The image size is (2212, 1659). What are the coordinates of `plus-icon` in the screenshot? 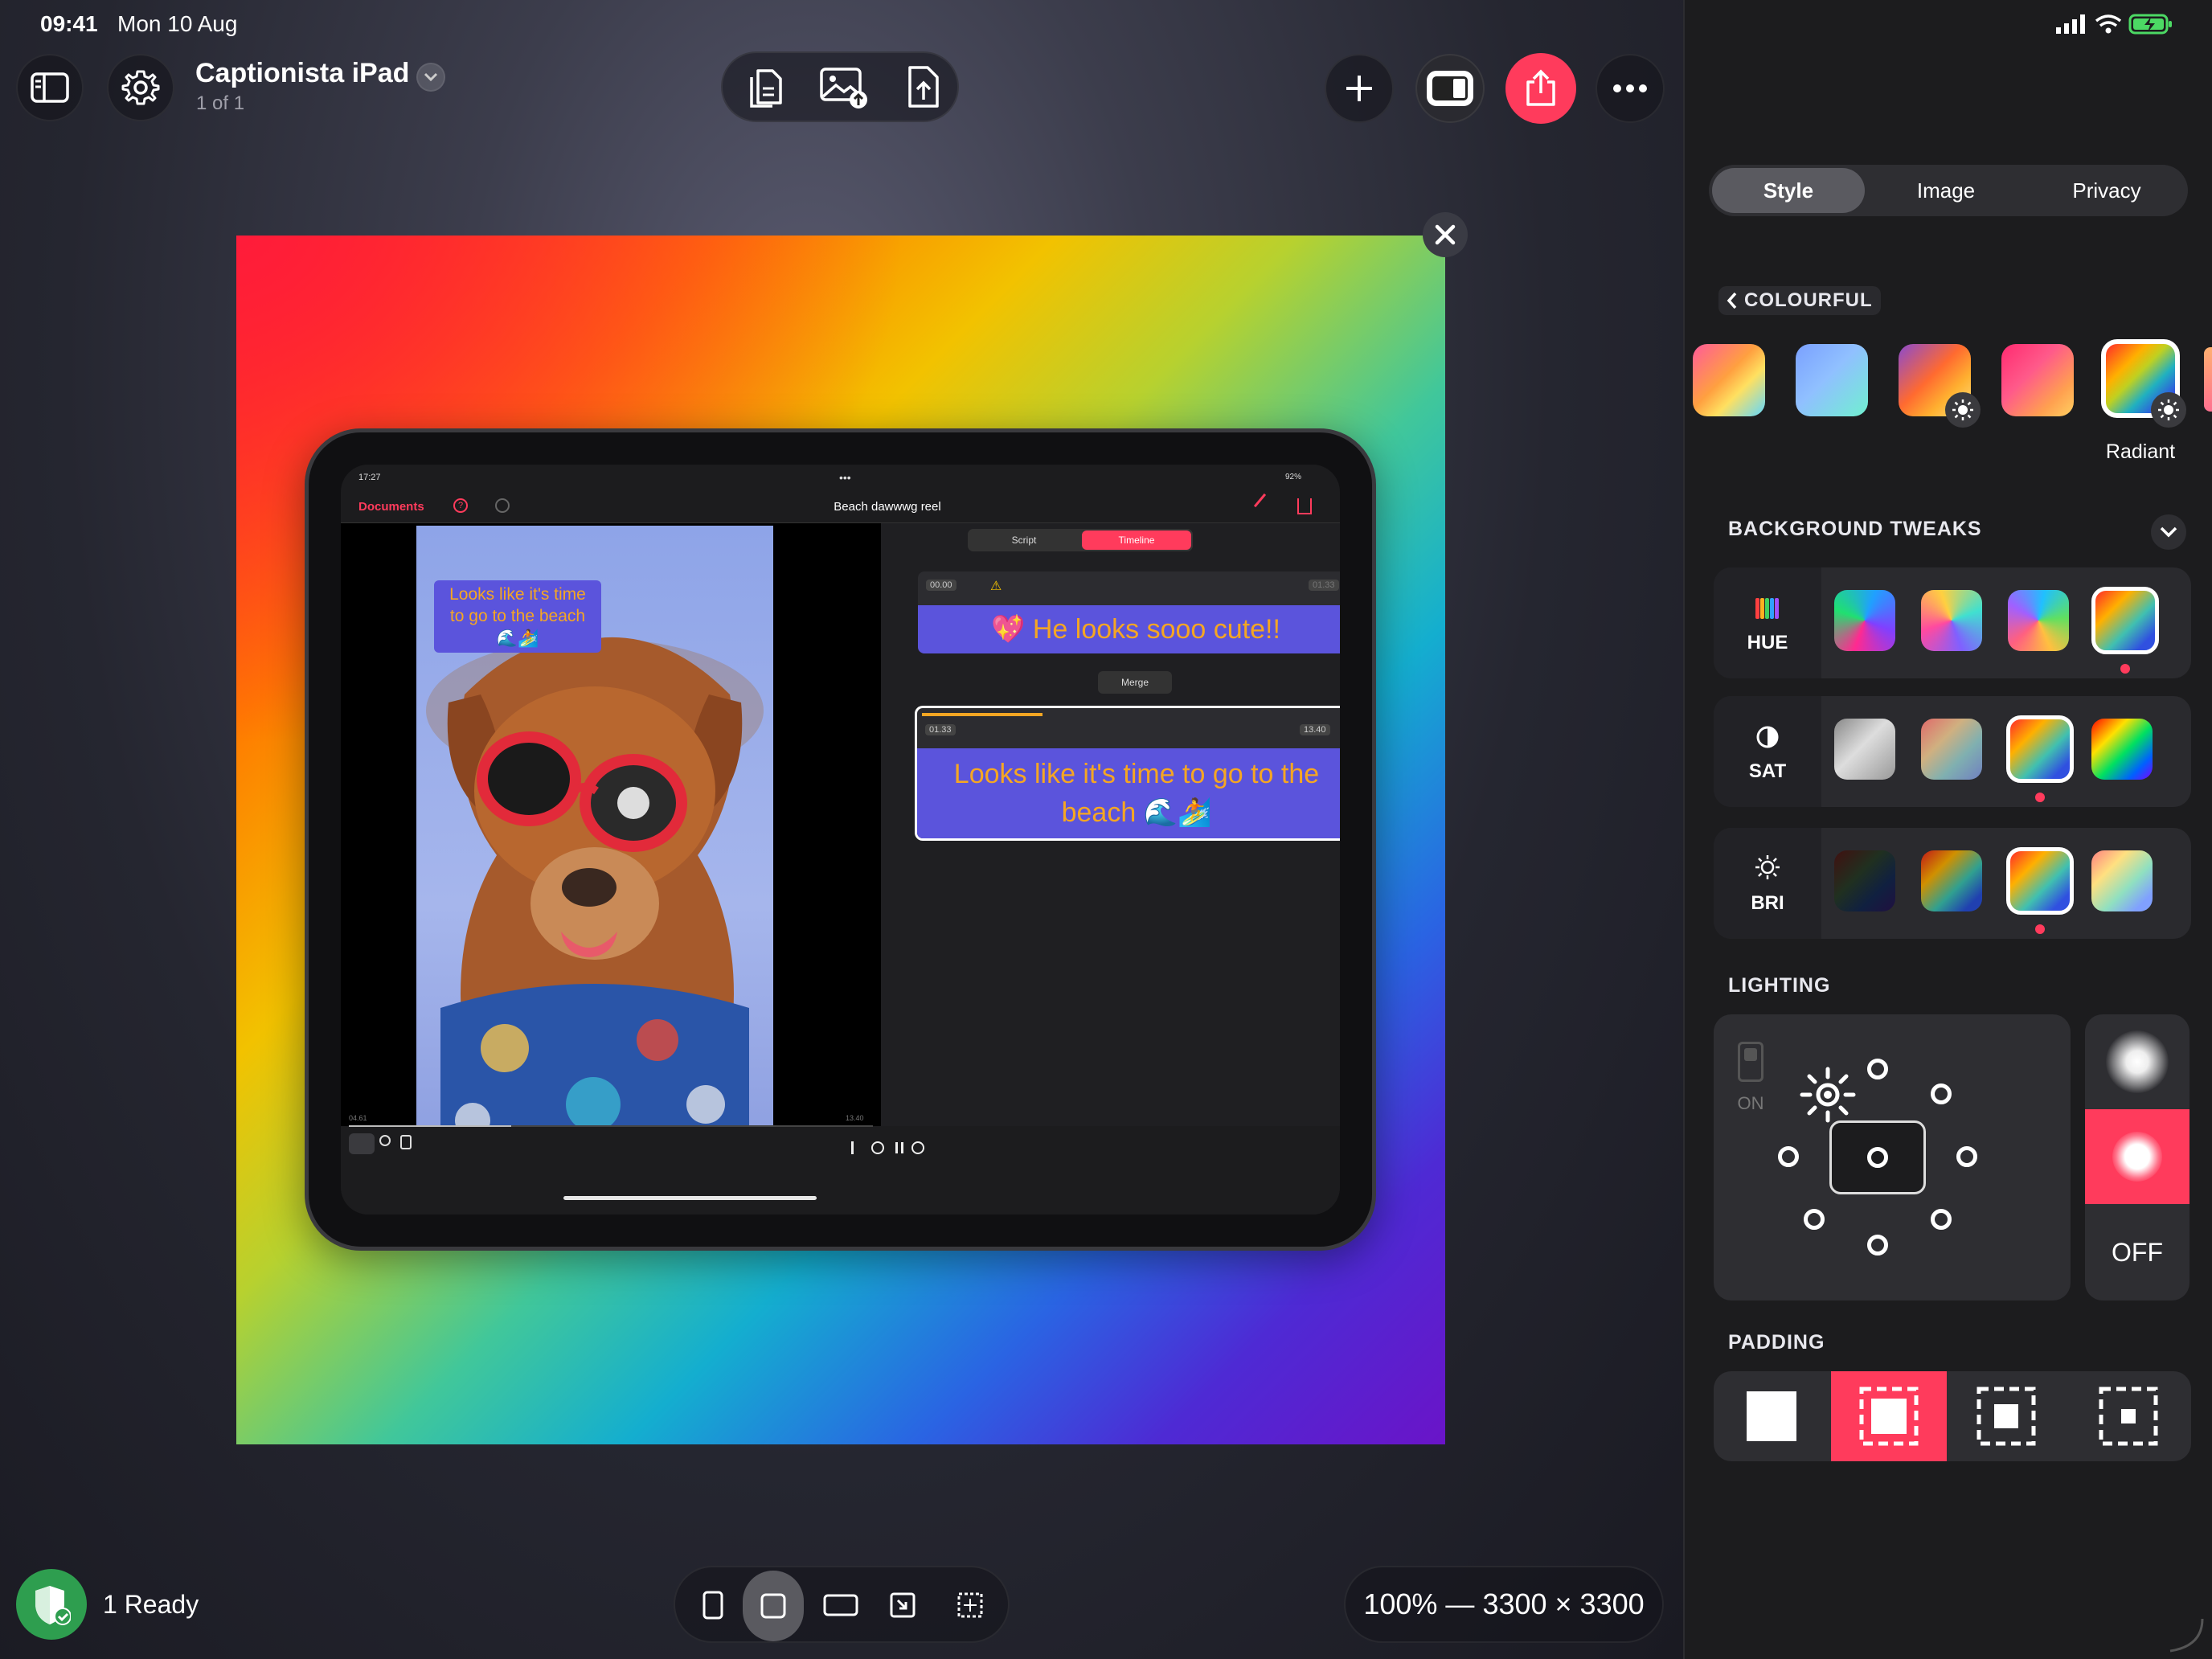 It's located at (1359, 88).